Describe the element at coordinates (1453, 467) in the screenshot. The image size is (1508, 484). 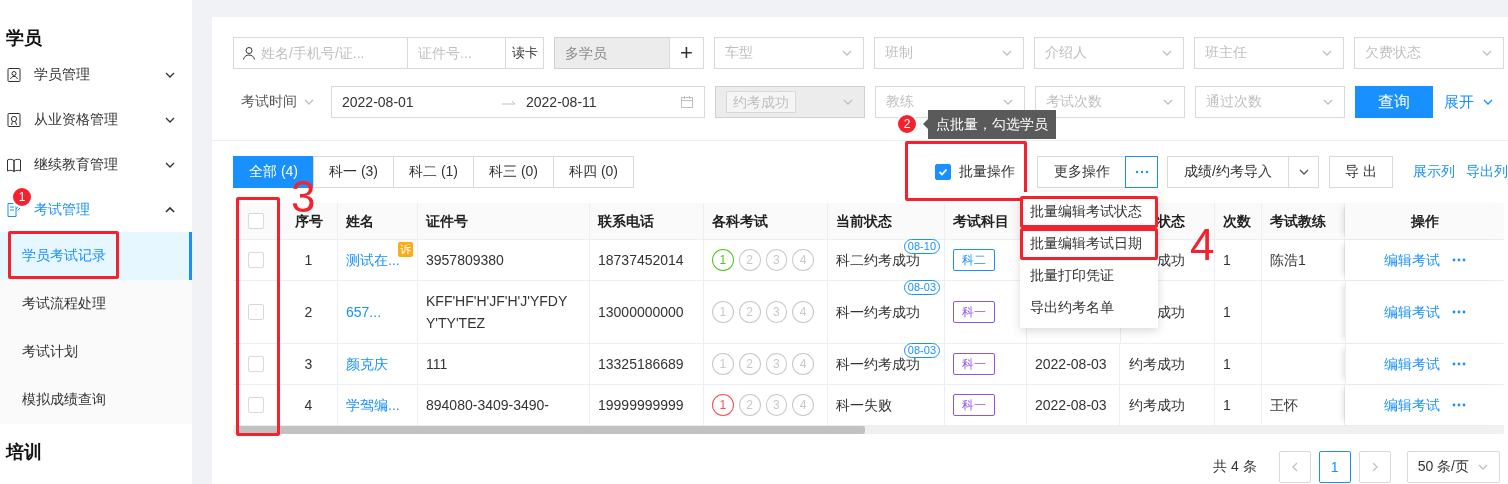
I see `page-size-select: 50 条/页` at that location.